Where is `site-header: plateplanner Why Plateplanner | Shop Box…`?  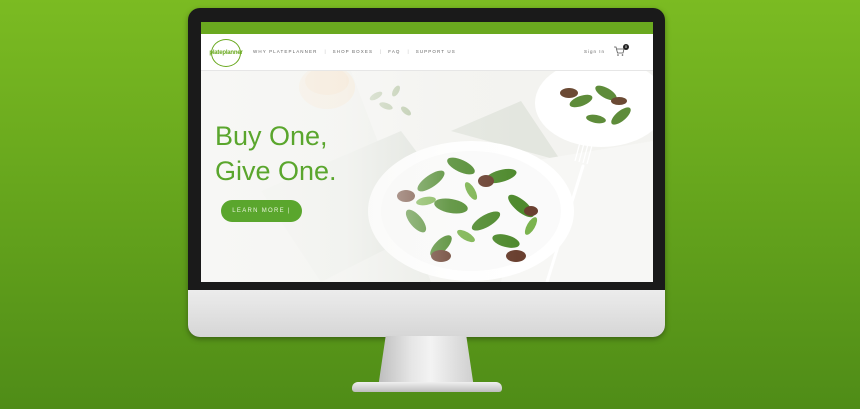 site-header: plateplanner Why Plateplanner | Shop Box… is located at coordinates (427, 52).